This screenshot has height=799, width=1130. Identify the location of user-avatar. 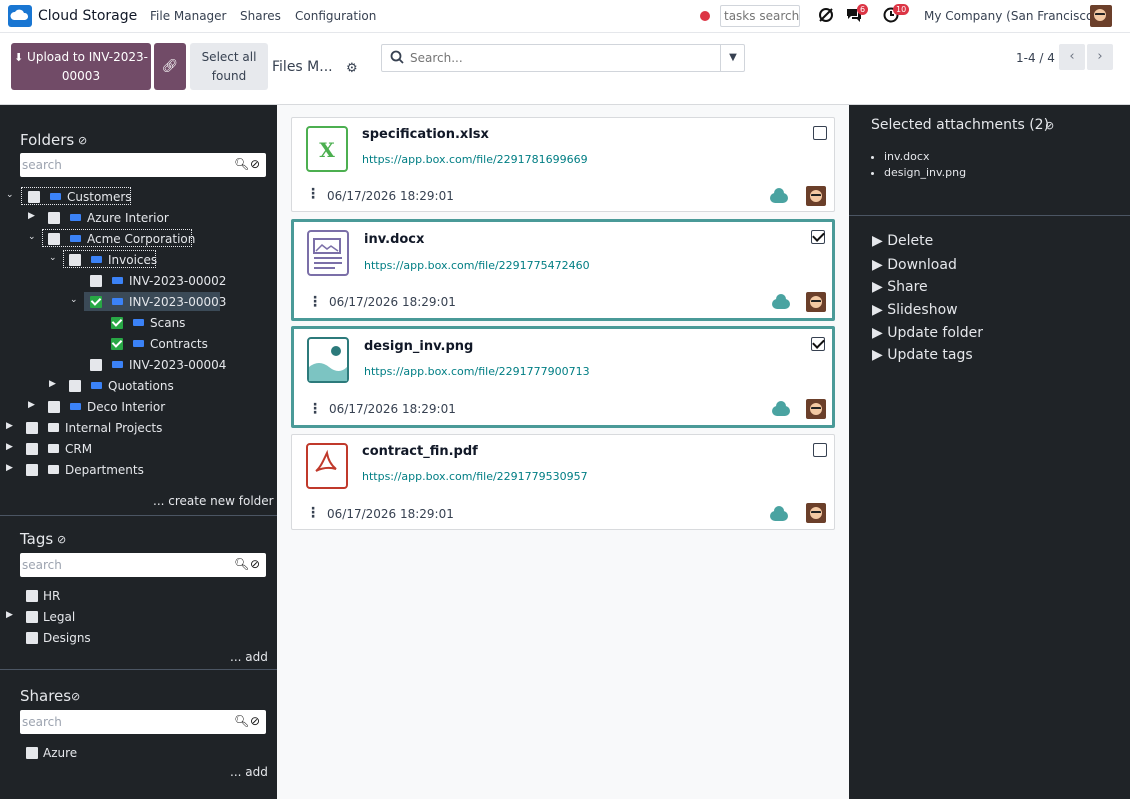
(1101, 16).